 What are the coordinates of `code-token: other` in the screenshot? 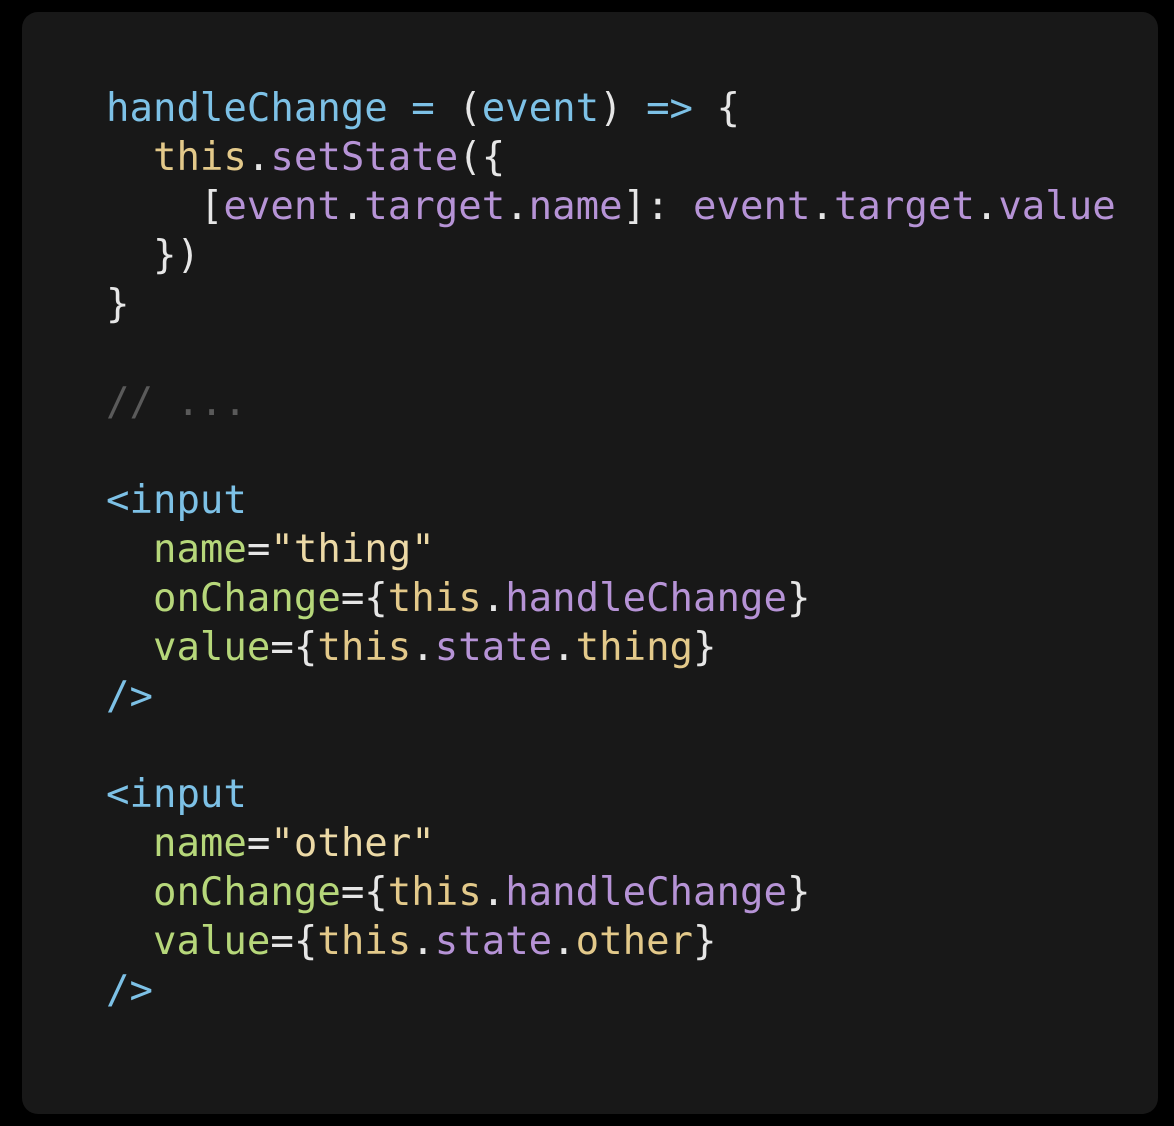 It's located at (634, 941).